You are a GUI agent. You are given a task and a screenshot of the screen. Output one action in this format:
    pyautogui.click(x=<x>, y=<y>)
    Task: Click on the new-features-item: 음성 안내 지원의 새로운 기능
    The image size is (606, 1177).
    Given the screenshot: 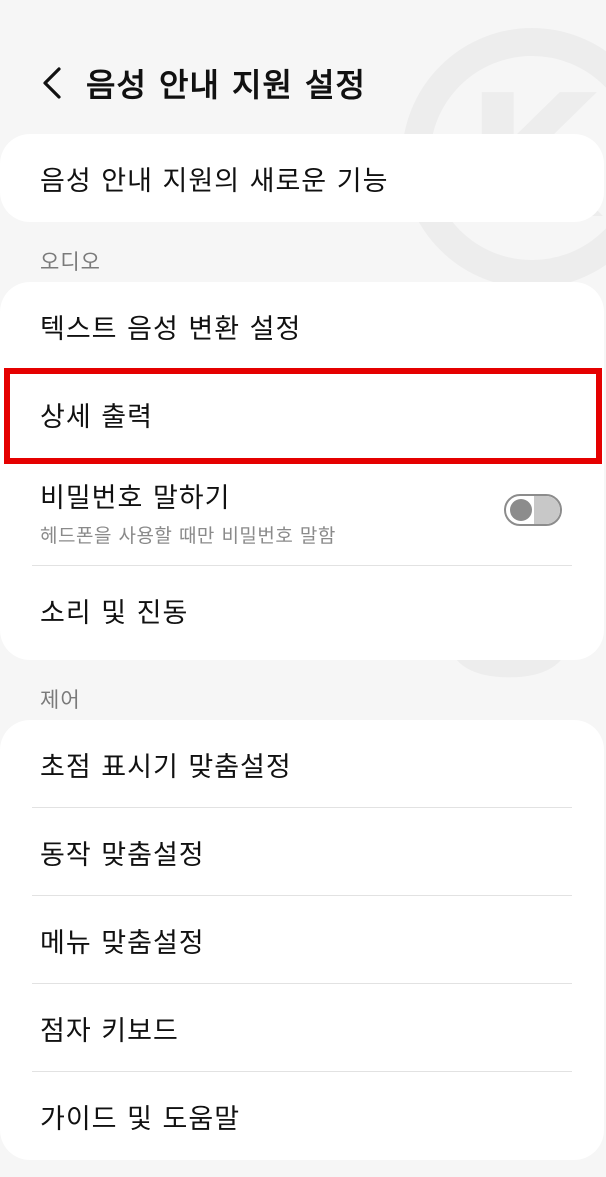 What is the action you would take?
    pyautogui.click(x=302, y=178)
    